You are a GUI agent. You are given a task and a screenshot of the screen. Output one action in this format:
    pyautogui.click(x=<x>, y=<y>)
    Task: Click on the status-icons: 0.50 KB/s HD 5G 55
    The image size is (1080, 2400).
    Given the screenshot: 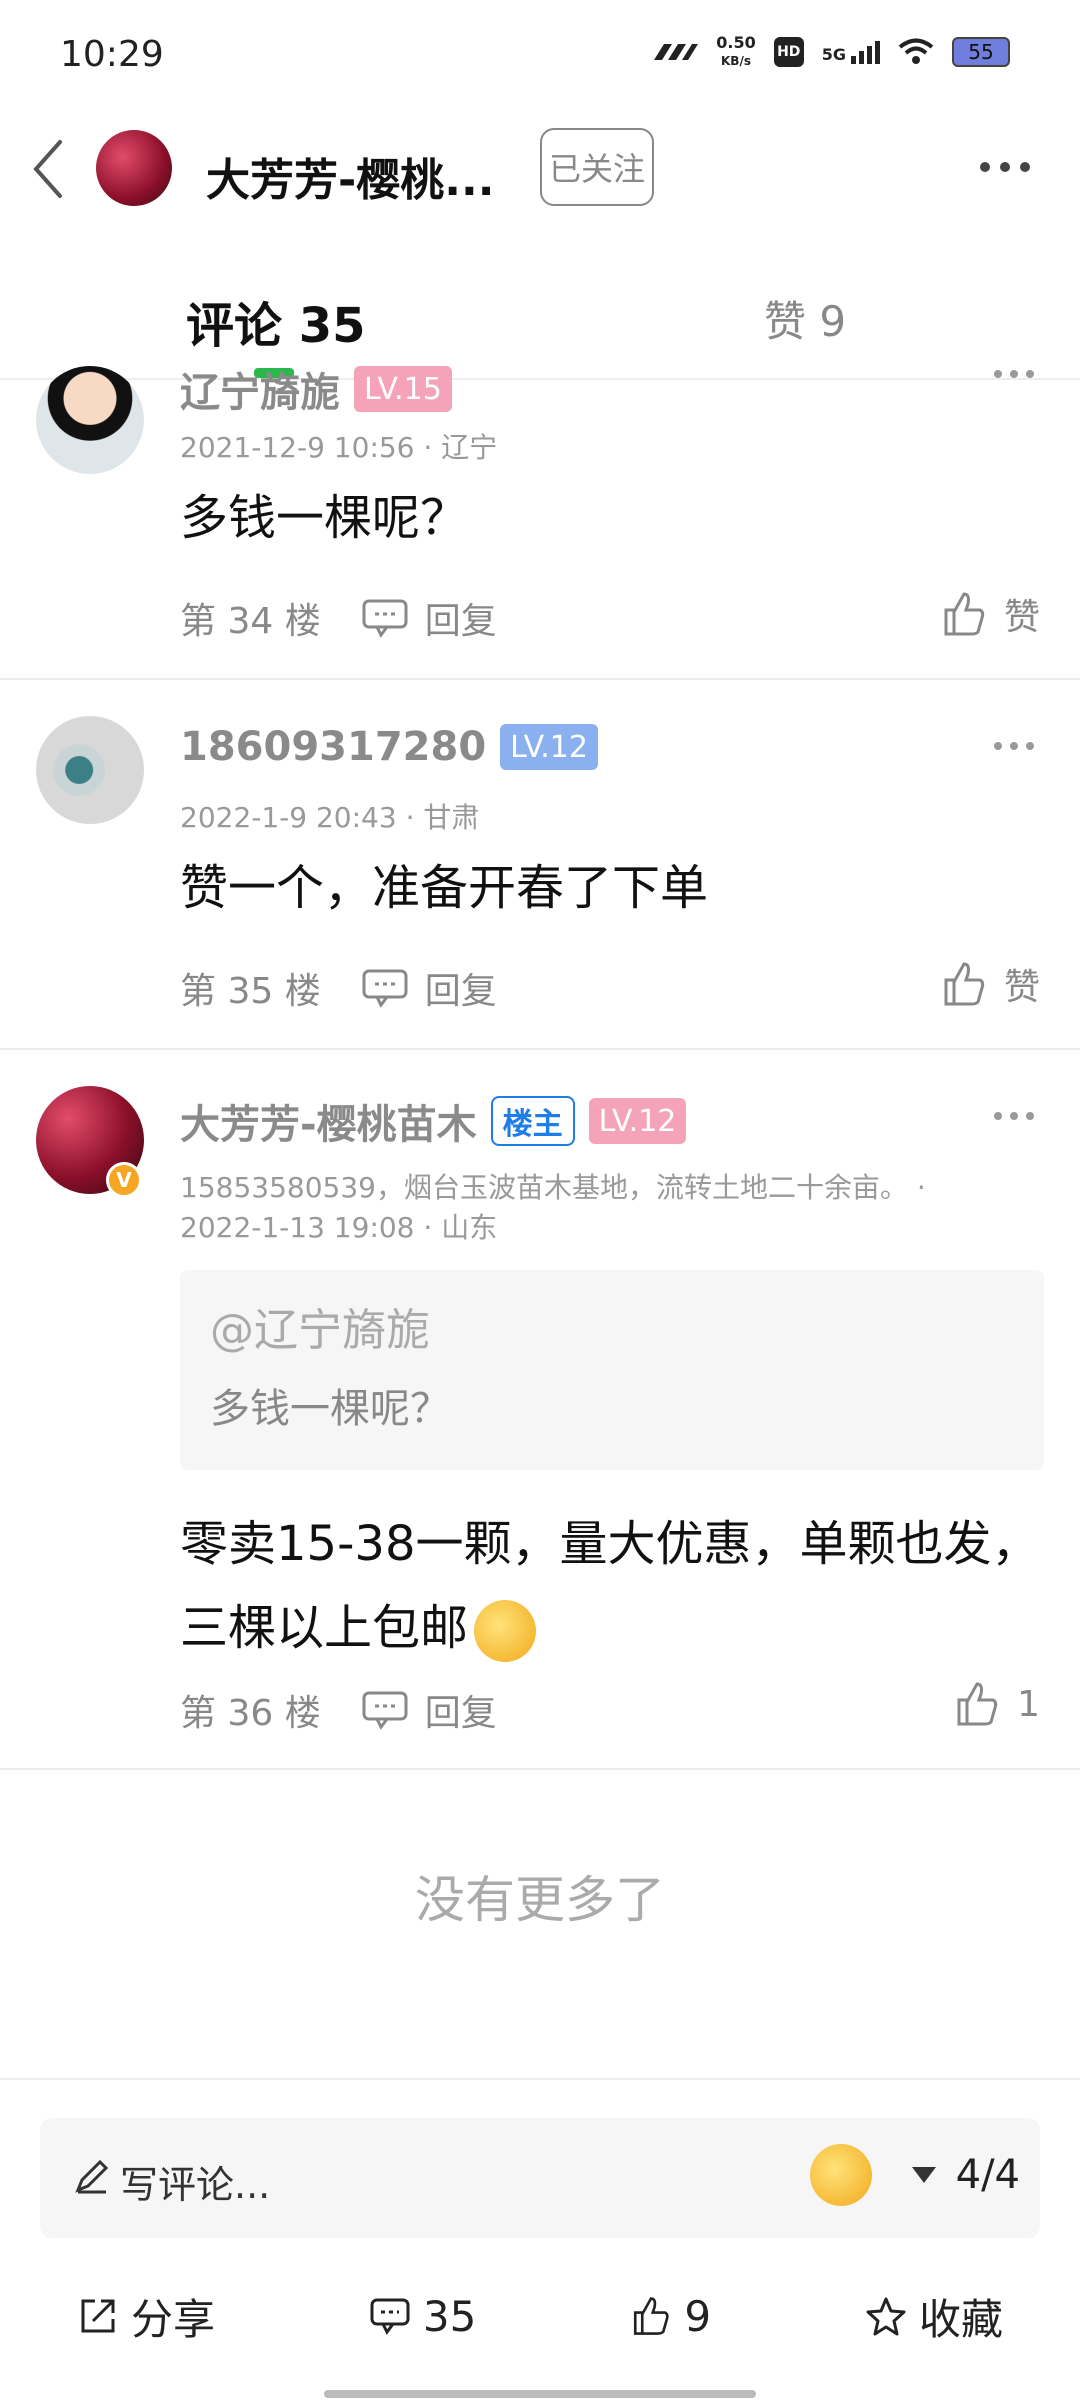 What is the action you would take?
    pyautogui.click(x=830, y=52)
    